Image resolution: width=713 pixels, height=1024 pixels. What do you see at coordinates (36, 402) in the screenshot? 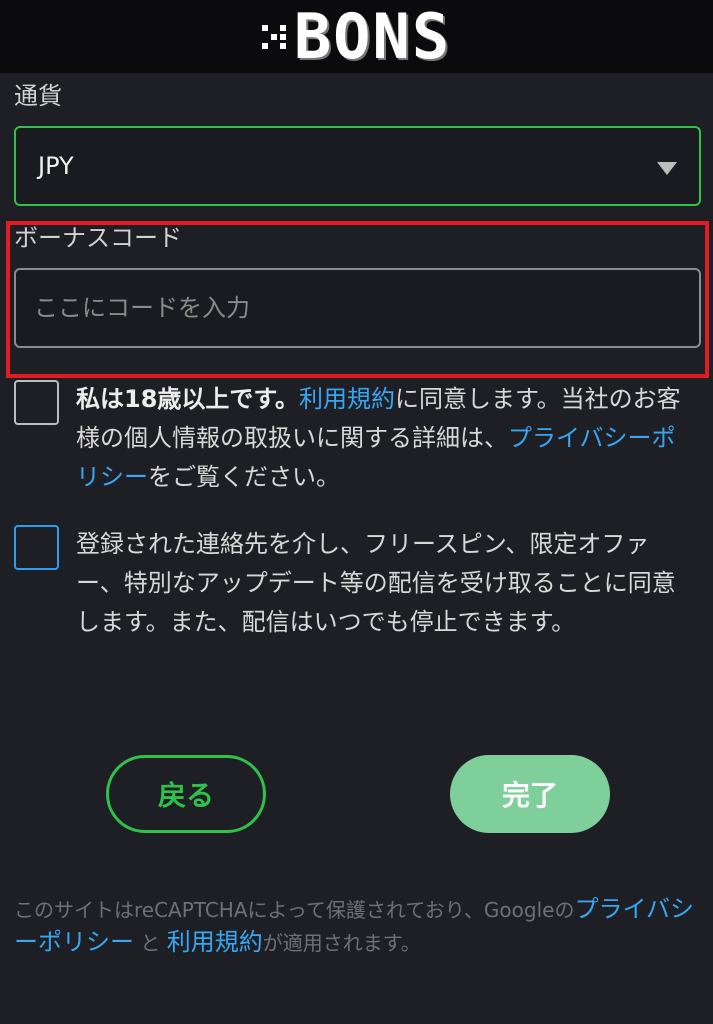
I see `age-terms-checkbox` at bounding box center [36, 402].